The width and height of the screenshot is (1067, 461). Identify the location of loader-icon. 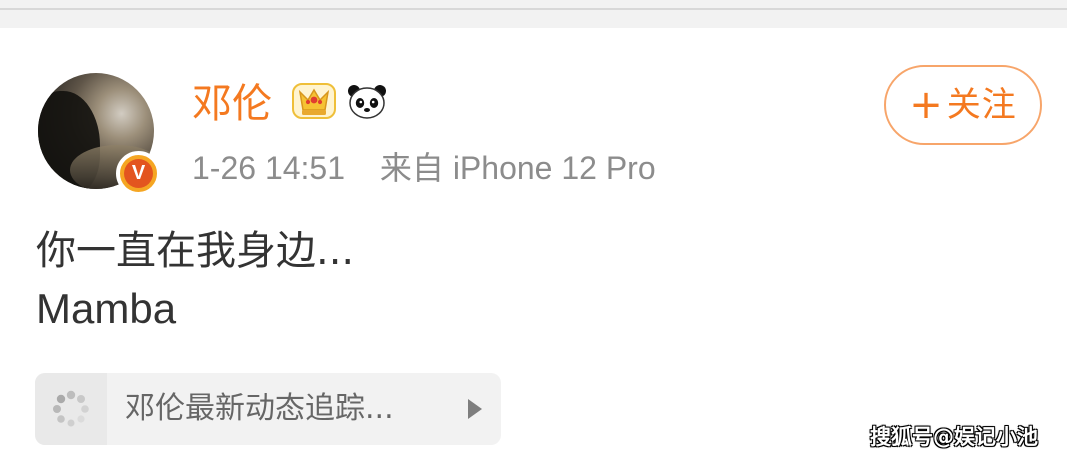
(71, 408).